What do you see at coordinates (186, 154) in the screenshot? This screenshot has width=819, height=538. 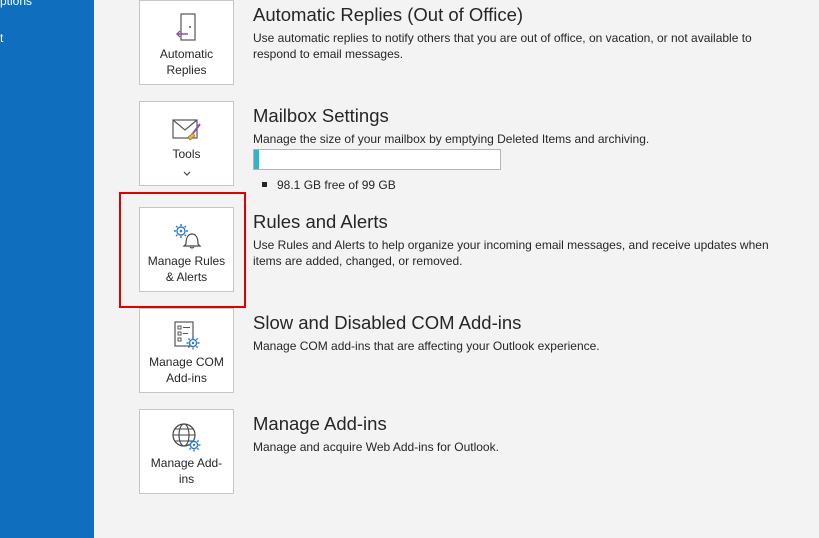 I see `tile-label-line1: Tools` at bounding box center [186, 154].